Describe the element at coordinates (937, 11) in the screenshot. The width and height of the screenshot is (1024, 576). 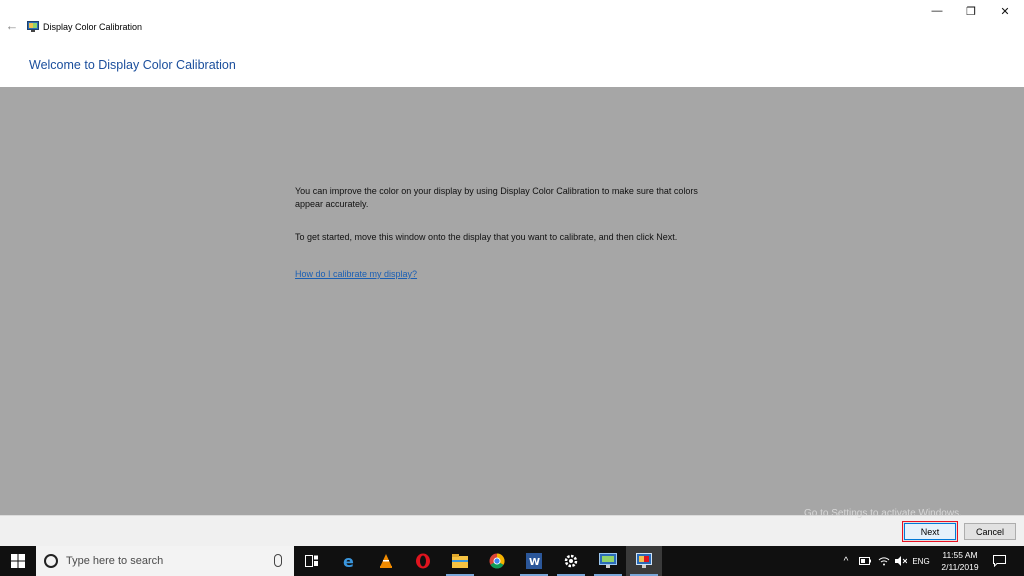
I see `minimize-button: —` at that location.